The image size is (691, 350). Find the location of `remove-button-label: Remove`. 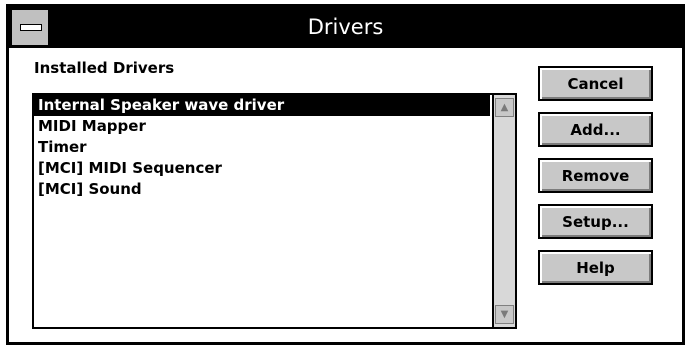

remove-button-label: Remove is located at coordinates (595, 175).